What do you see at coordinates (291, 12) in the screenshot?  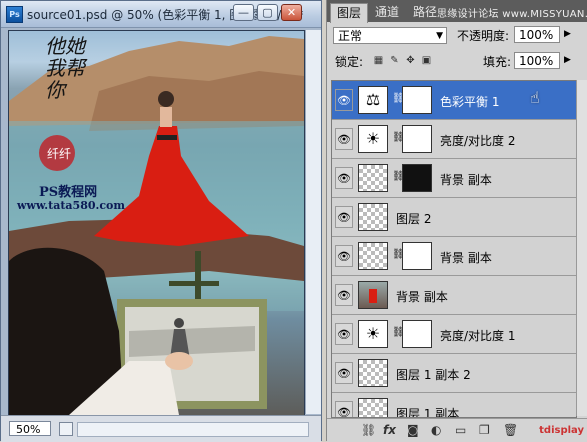 I see `close-button: ✕` at bounding box center [291, 12].